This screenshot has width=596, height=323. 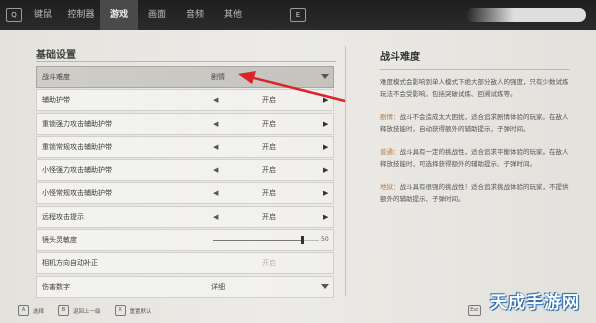 I want to click on setting-row-assist: 辅助护带 ◀ 开启 ▶, so click(x=185, y=100).